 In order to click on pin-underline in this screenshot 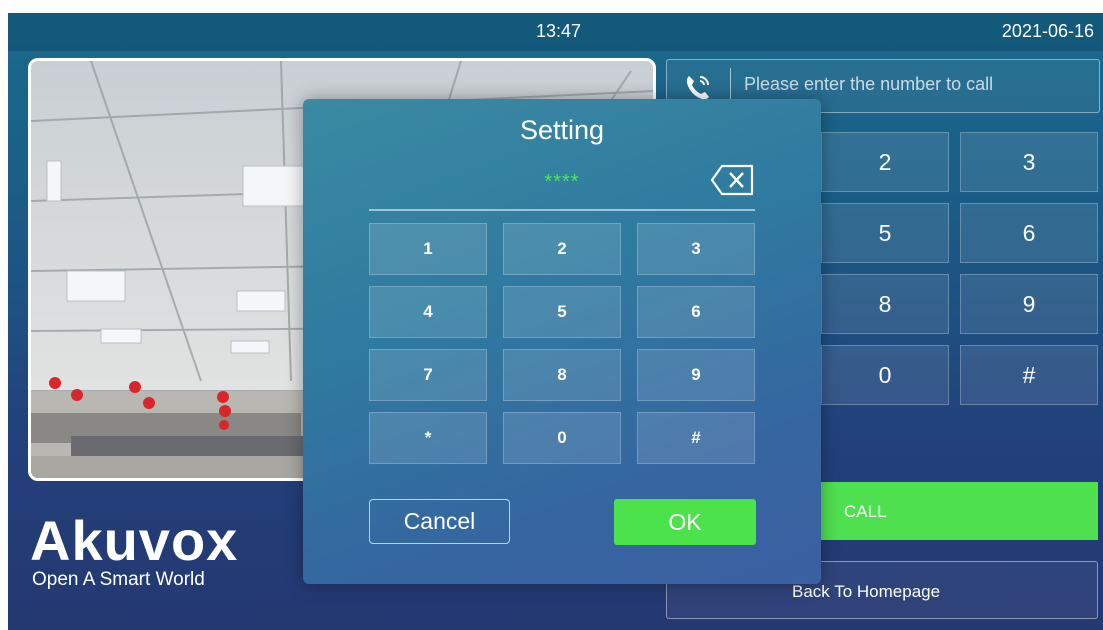, I will do `click(562, 210)`.